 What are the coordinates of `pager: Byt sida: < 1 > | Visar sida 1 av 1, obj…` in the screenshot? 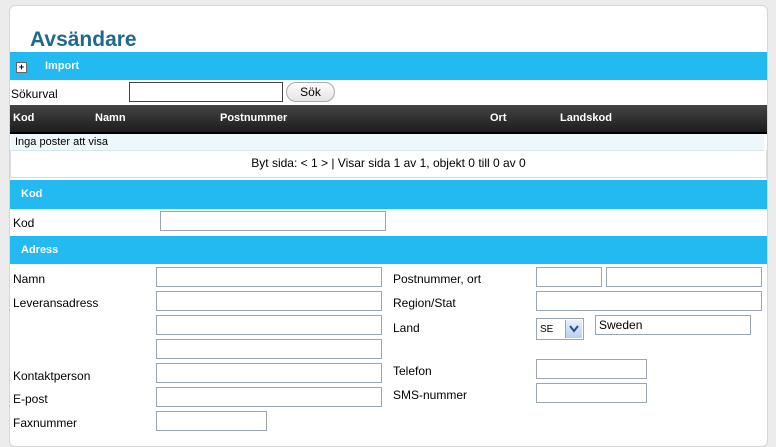 It's located at (388, 163).